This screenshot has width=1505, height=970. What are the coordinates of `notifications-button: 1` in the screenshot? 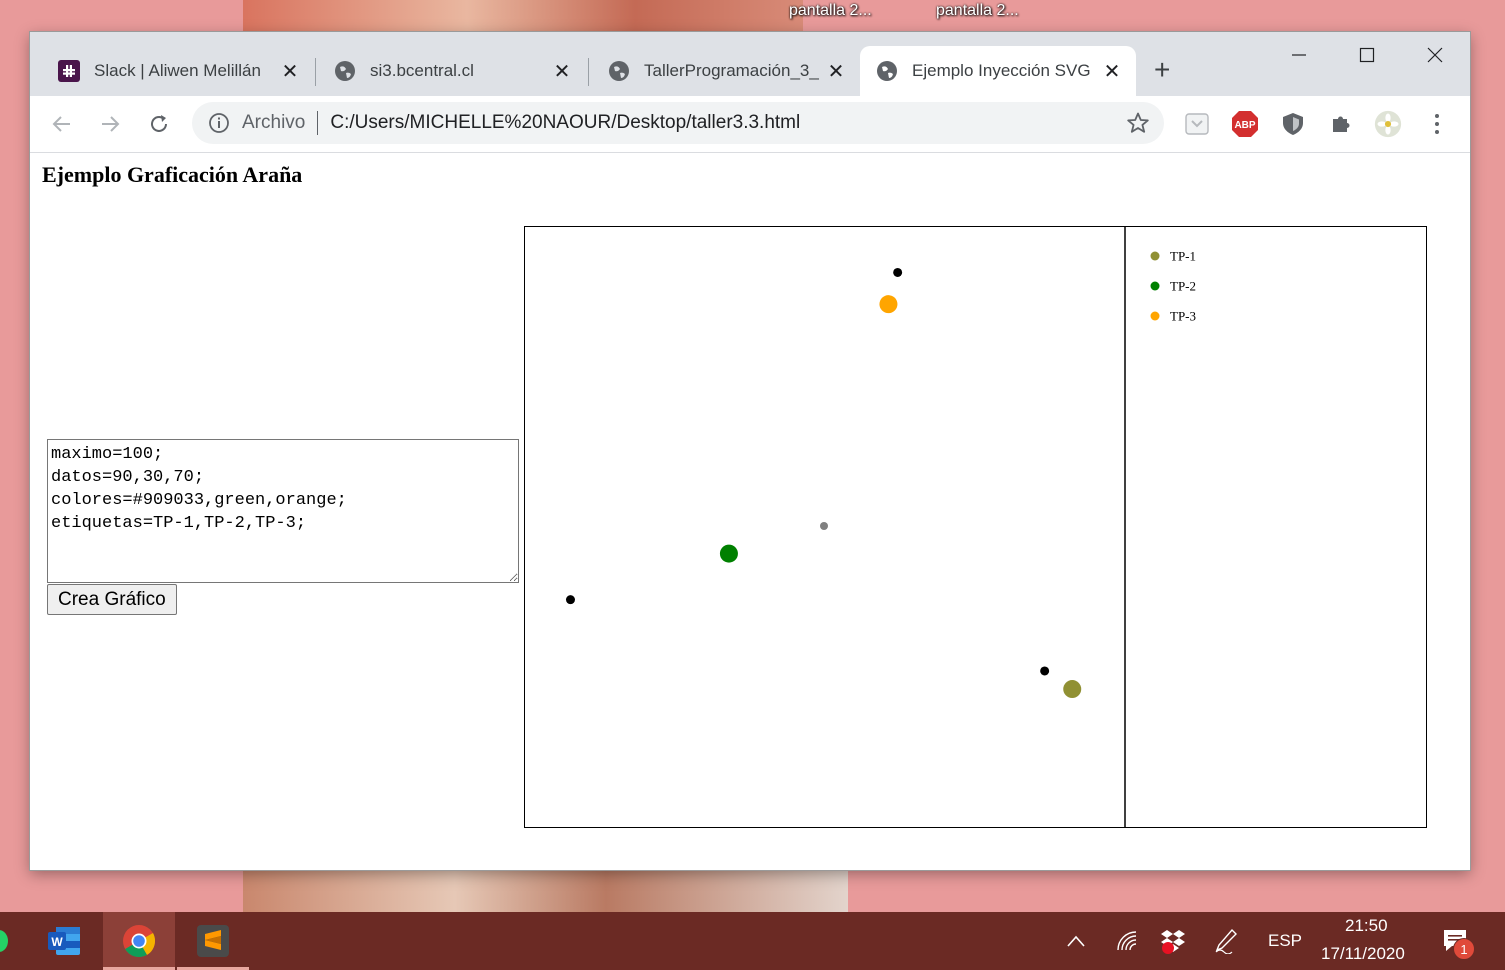 It's located at (1458, 944).